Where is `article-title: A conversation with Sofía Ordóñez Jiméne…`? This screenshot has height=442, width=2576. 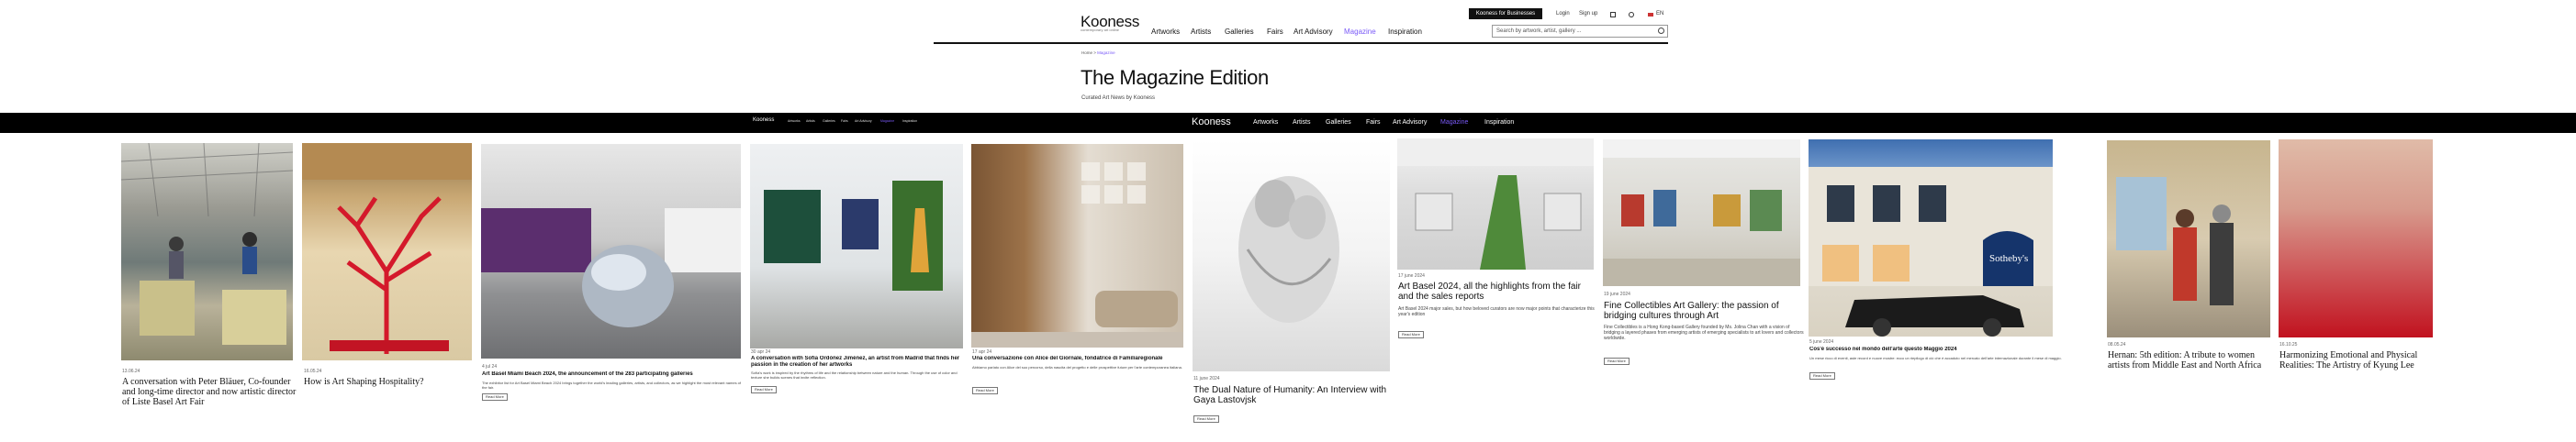
article-title: A conversation with Sofía Ordóñez Jiméne… is located at coordinates (857, 362).